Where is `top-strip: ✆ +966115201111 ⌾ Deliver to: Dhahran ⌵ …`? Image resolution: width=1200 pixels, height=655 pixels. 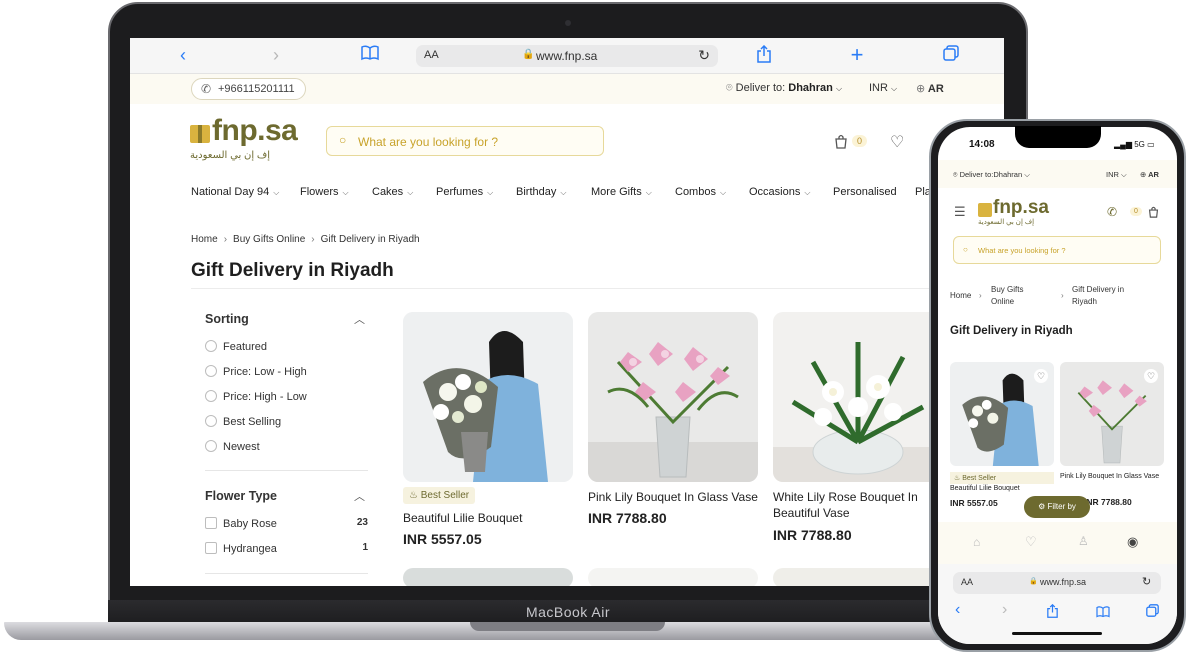 top-strip: ✆ +966115201111 ⌾ Deliver to: Dhahran ⌵ … is located at coordinates (567, 89).